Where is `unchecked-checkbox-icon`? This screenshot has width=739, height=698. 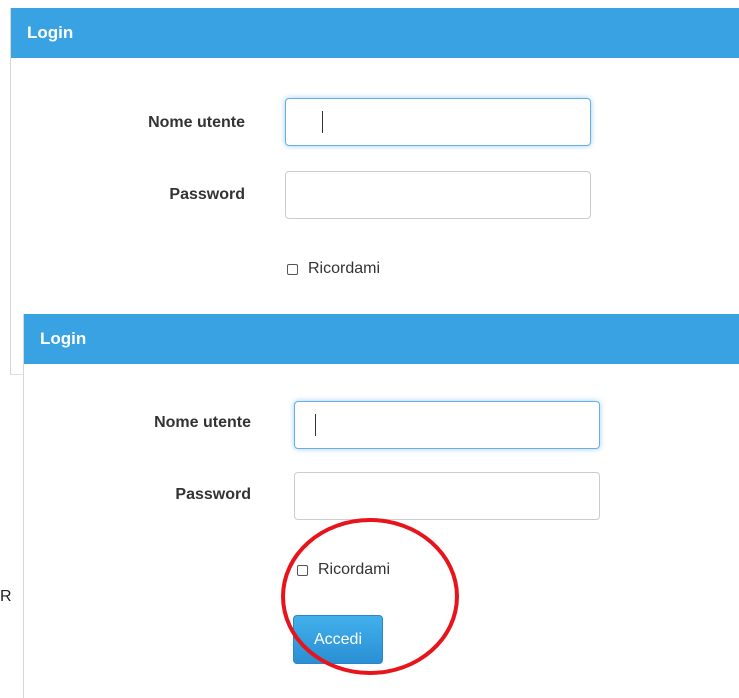
unchecked-checkbox-icon is located at coordinates (292, 269).